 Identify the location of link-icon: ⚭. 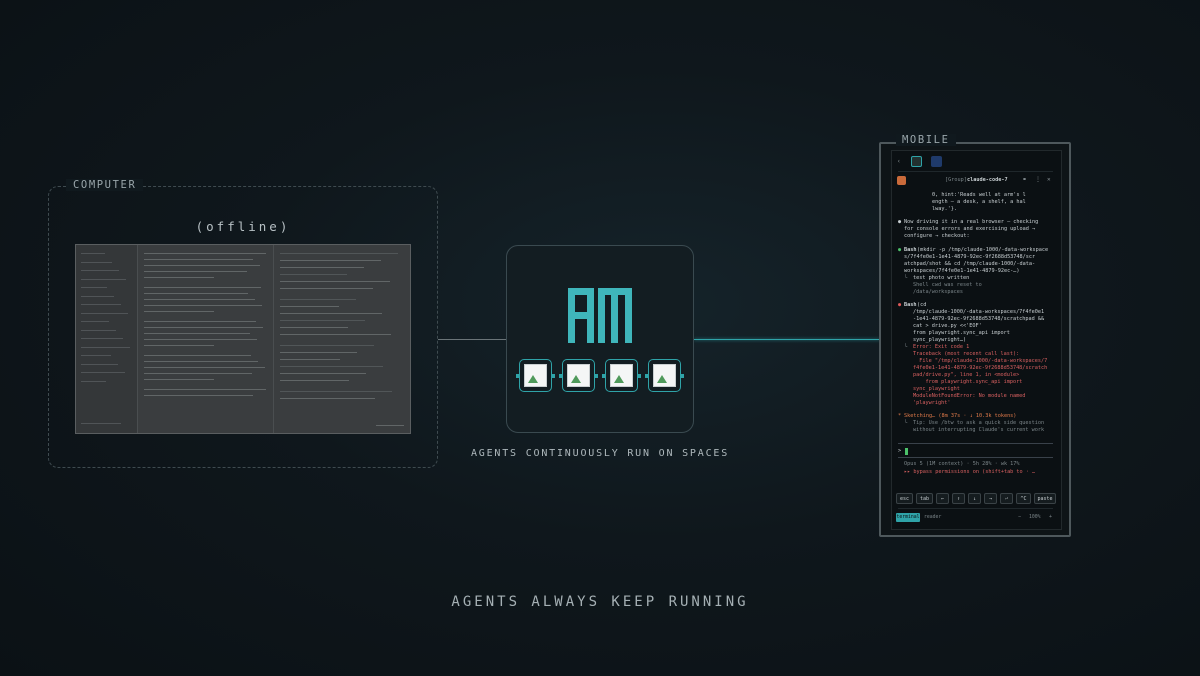
(1024, 180).